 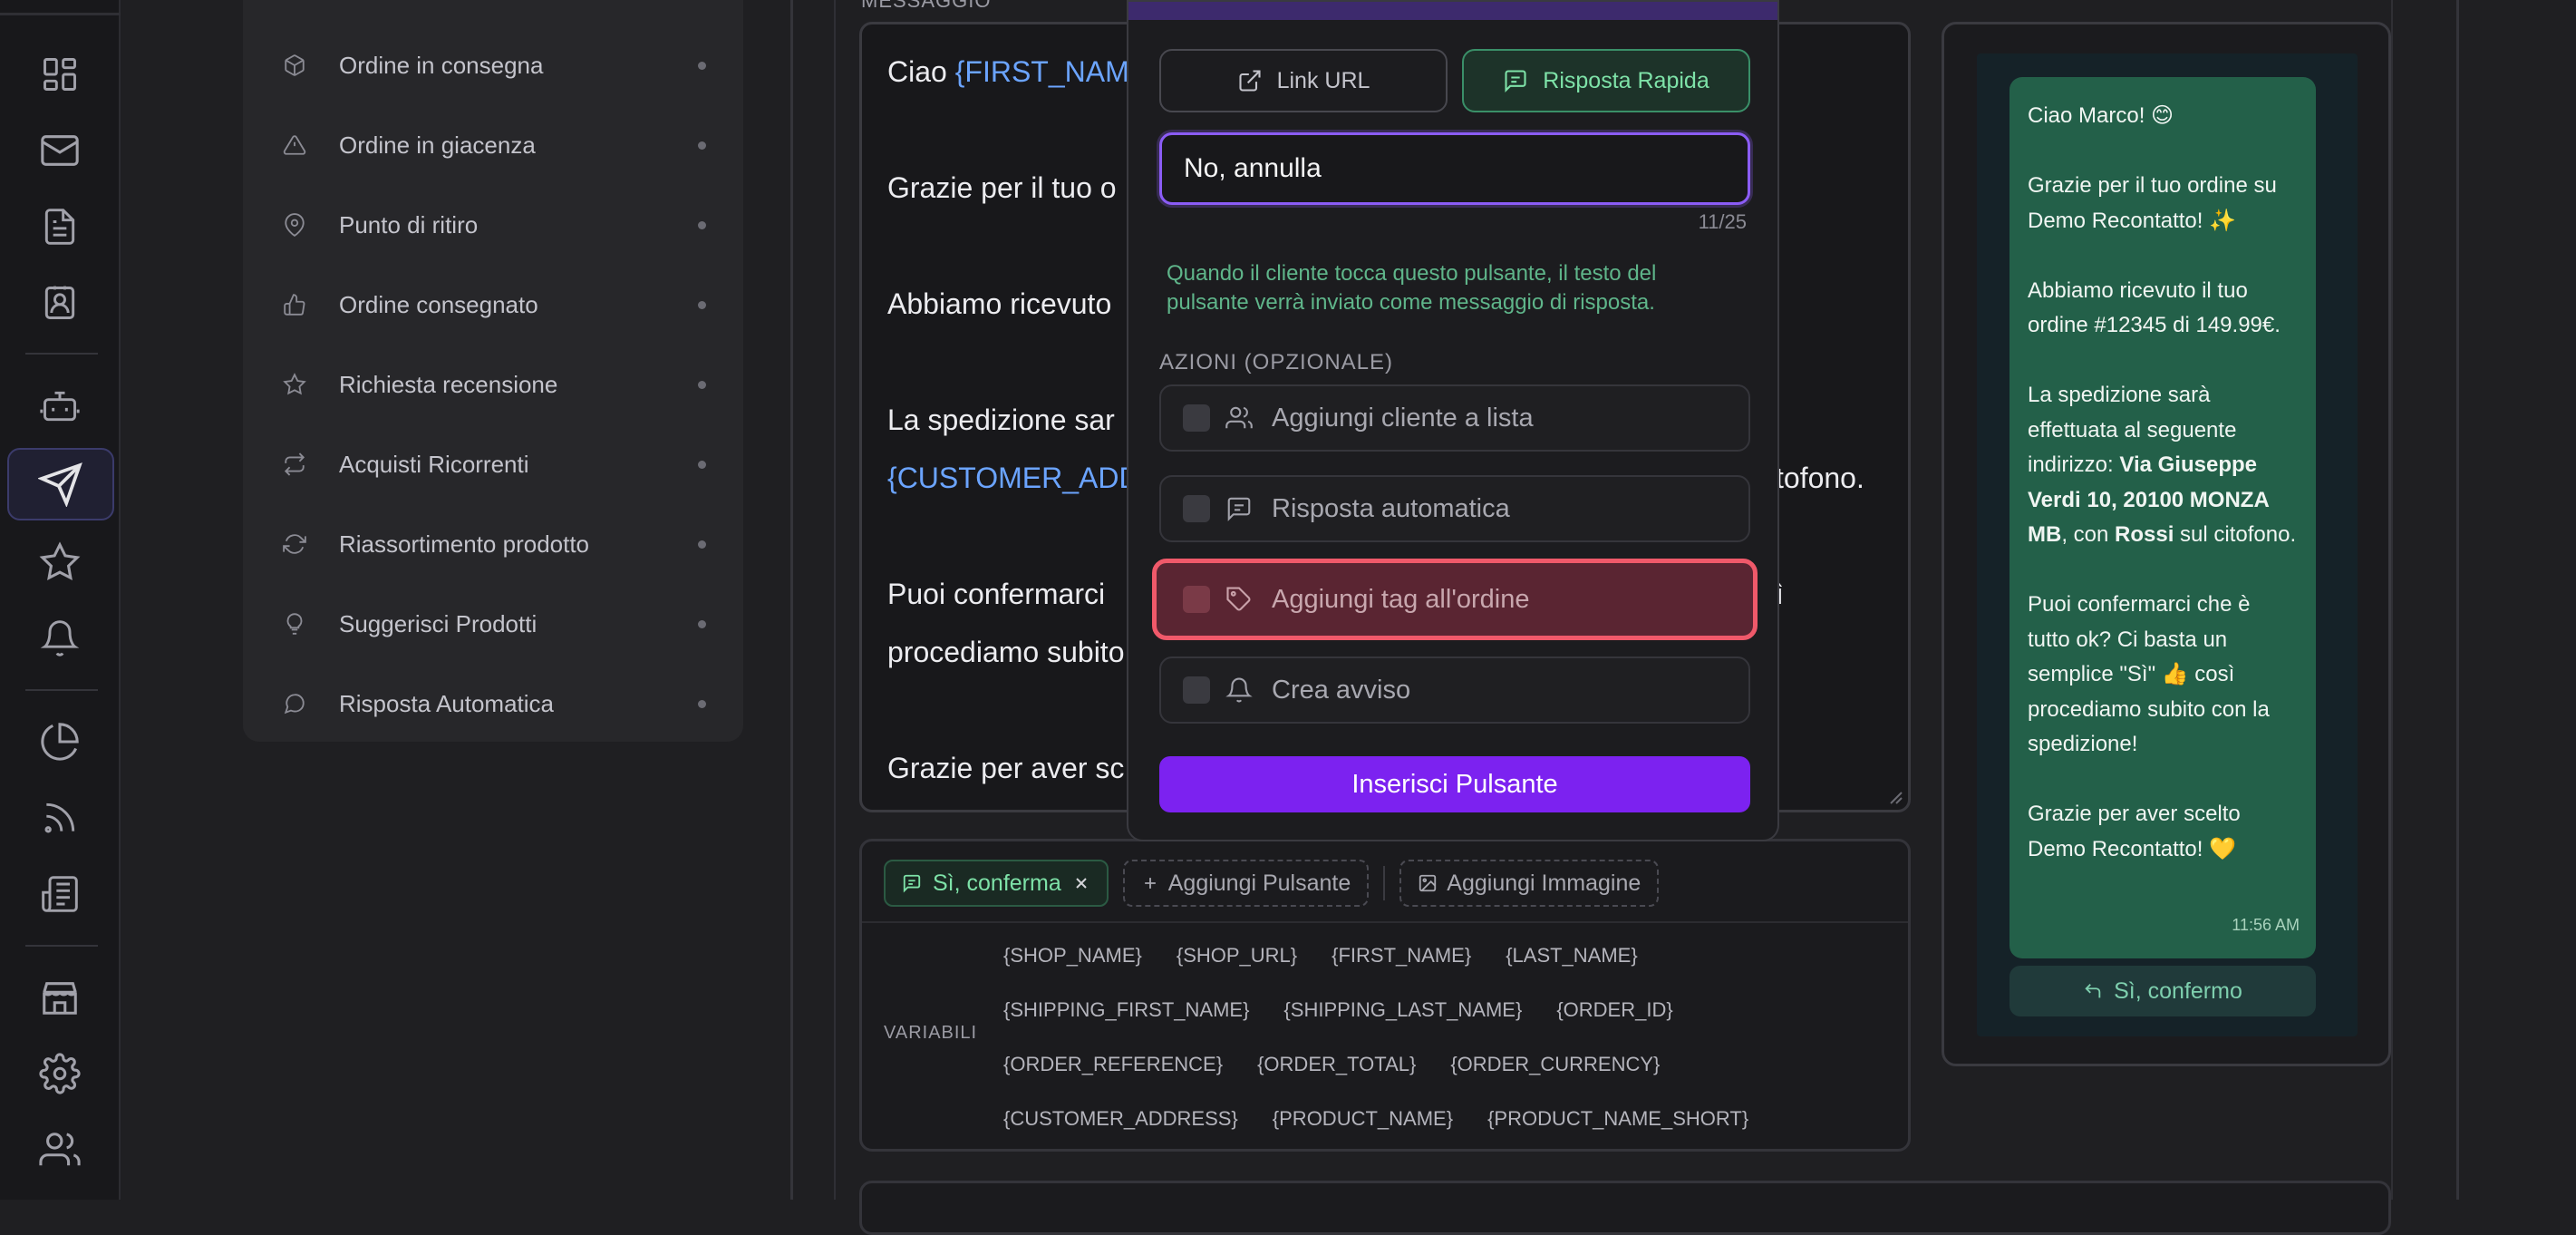 What do you see at coordinates (1336, 1064) in the screenshot?
I see `variable-chip: {ORDER_TOTAL}` at bounding box center [1336, 1064].